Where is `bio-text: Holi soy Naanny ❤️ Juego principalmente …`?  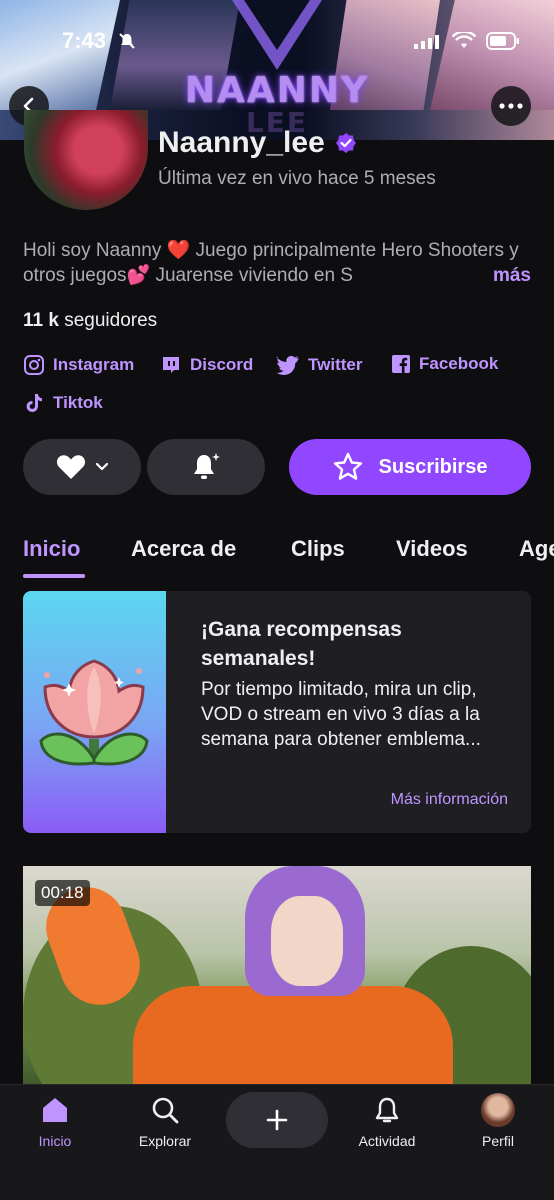 bio-text: Holi soy Naanny ❤️ Juego principalmente … is located at coordinates (271, 263).